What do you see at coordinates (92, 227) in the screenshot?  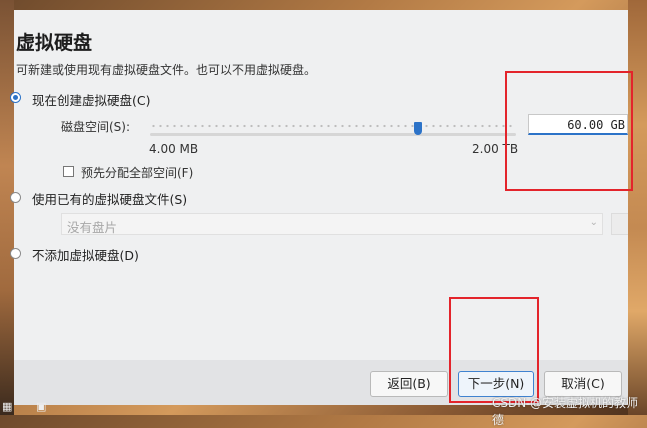 I see `existing-disk-placeholder: 没有盘片` at bounding box center [92, 227].